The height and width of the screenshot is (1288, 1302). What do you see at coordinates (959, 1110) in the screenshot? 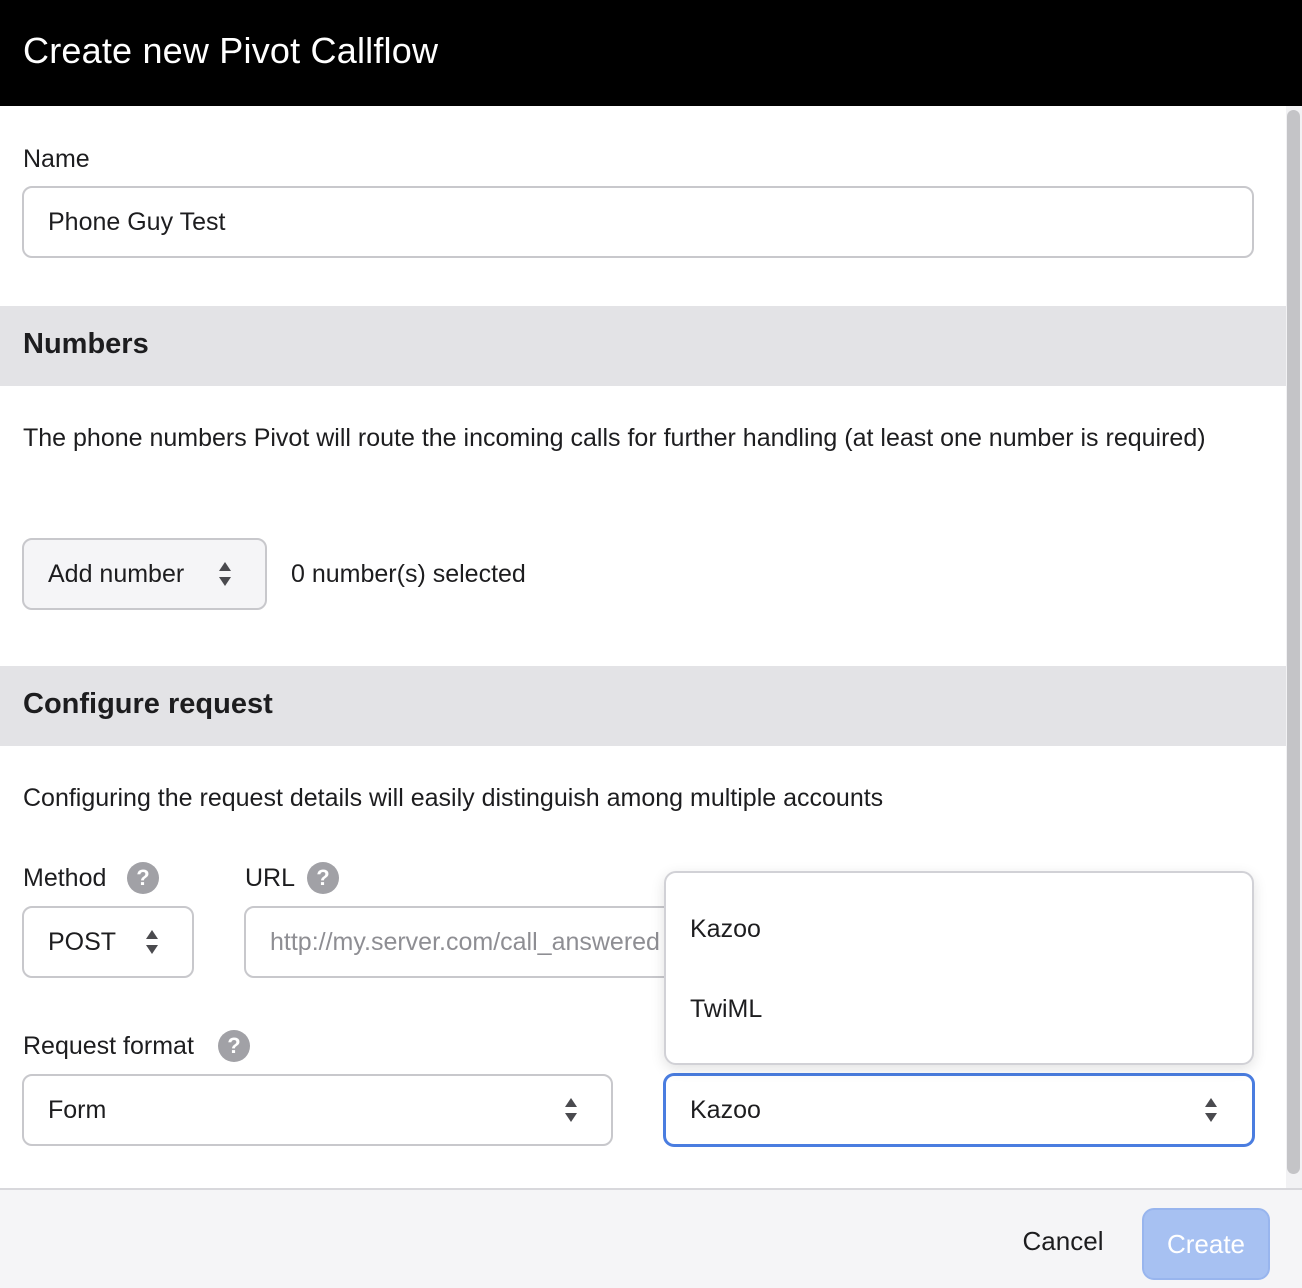
I see `response-format-select: Kazoo` at bounding box center [959, 1110].